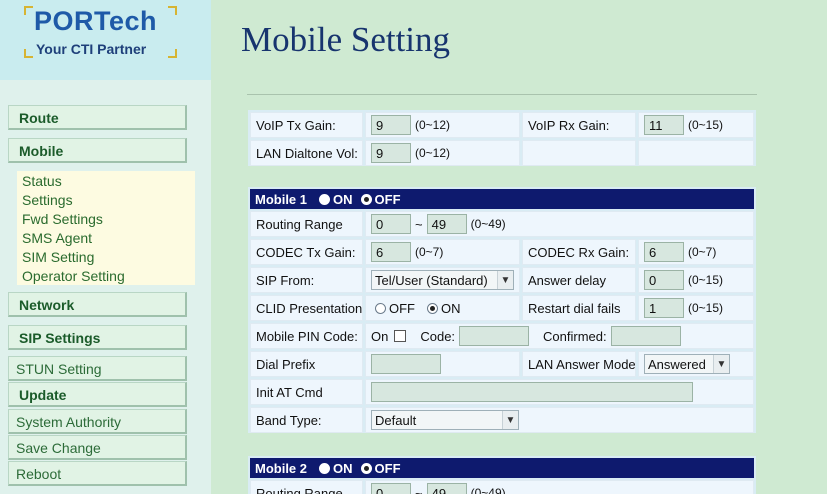 The image size is (827, 494). I want to click on voip-tx-range: (0~12), so click(433, 125).